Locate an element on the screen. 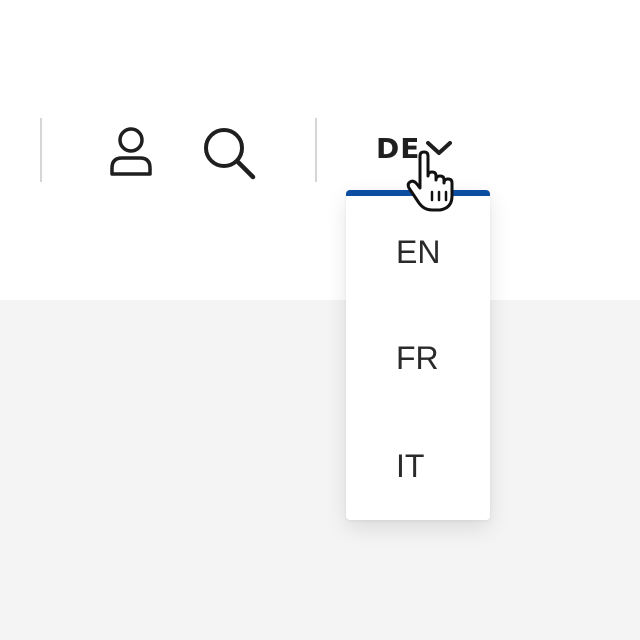 The image size is (640, 640). search-button is located at coordinates (229, 153).